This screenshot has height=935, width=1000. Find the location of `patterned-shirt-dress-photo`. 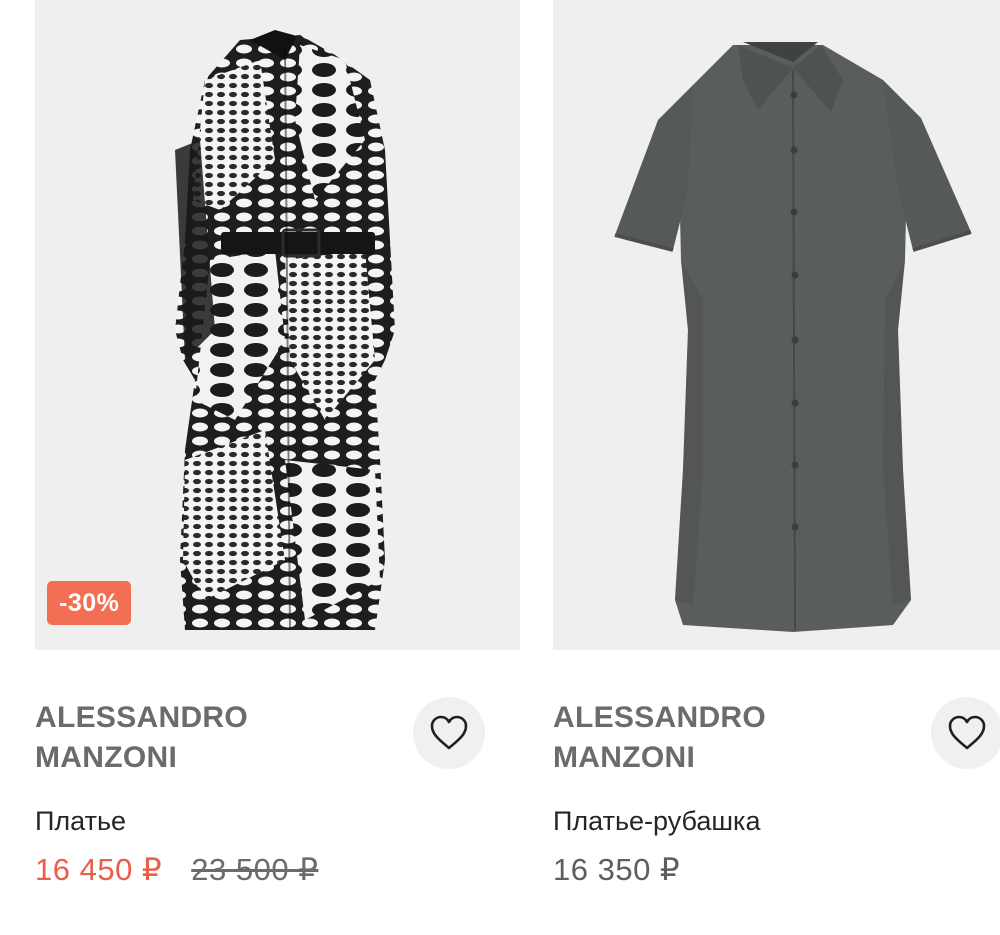

patterned-shirt-dress-photo is located at coordinates (285, 330).